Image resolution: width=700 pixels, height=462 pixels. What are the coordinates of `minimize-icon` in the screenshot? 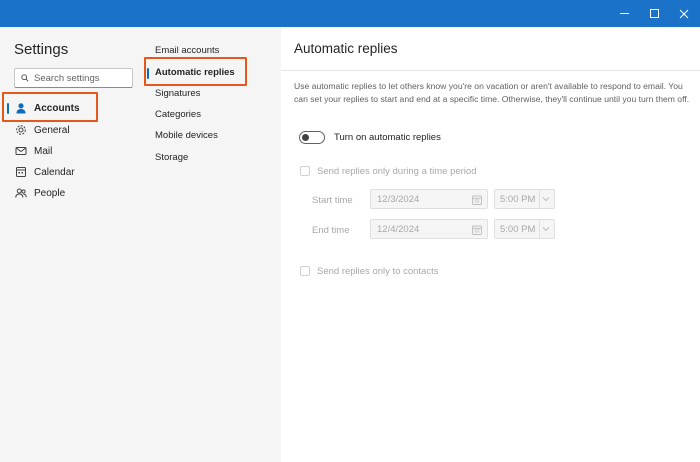 It's located at (624, 13).